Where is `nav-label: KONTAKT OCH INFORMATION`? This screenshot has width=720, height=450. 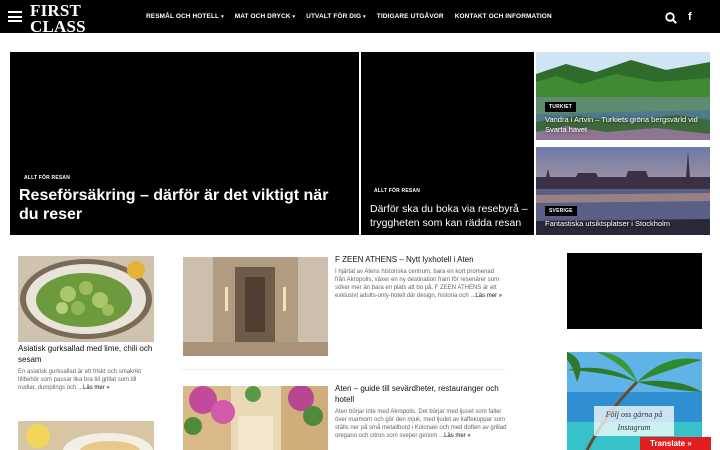 nav-label: KONTAKT OCH INFORMATION is located at coordinates (503, 16).